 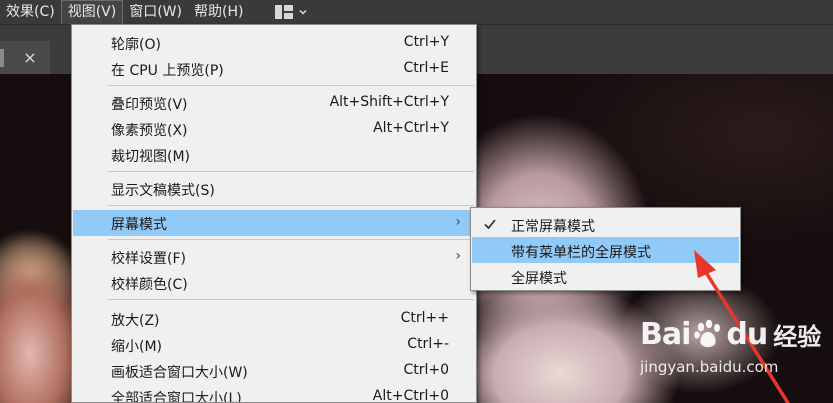 I want to click on menu-item-label: 校样颜色(C), so click(x=149, y=285).